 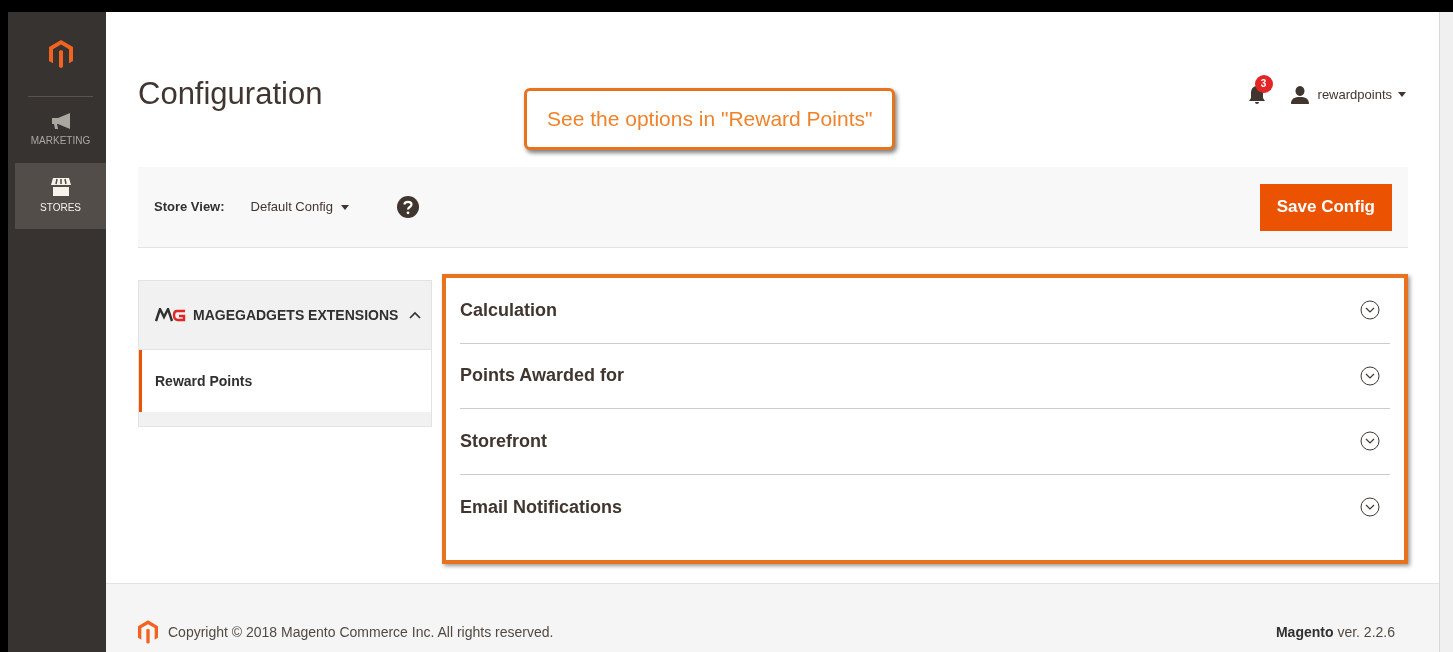 I want to click on config-section-header: Email Notifications, so click(x=925, y=507).